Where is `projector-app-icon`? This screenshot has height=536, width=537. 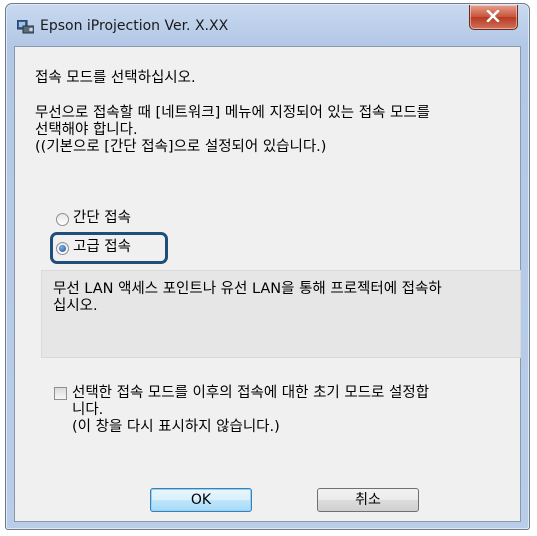 projector-app-icon is located at coordinates (25, 26).